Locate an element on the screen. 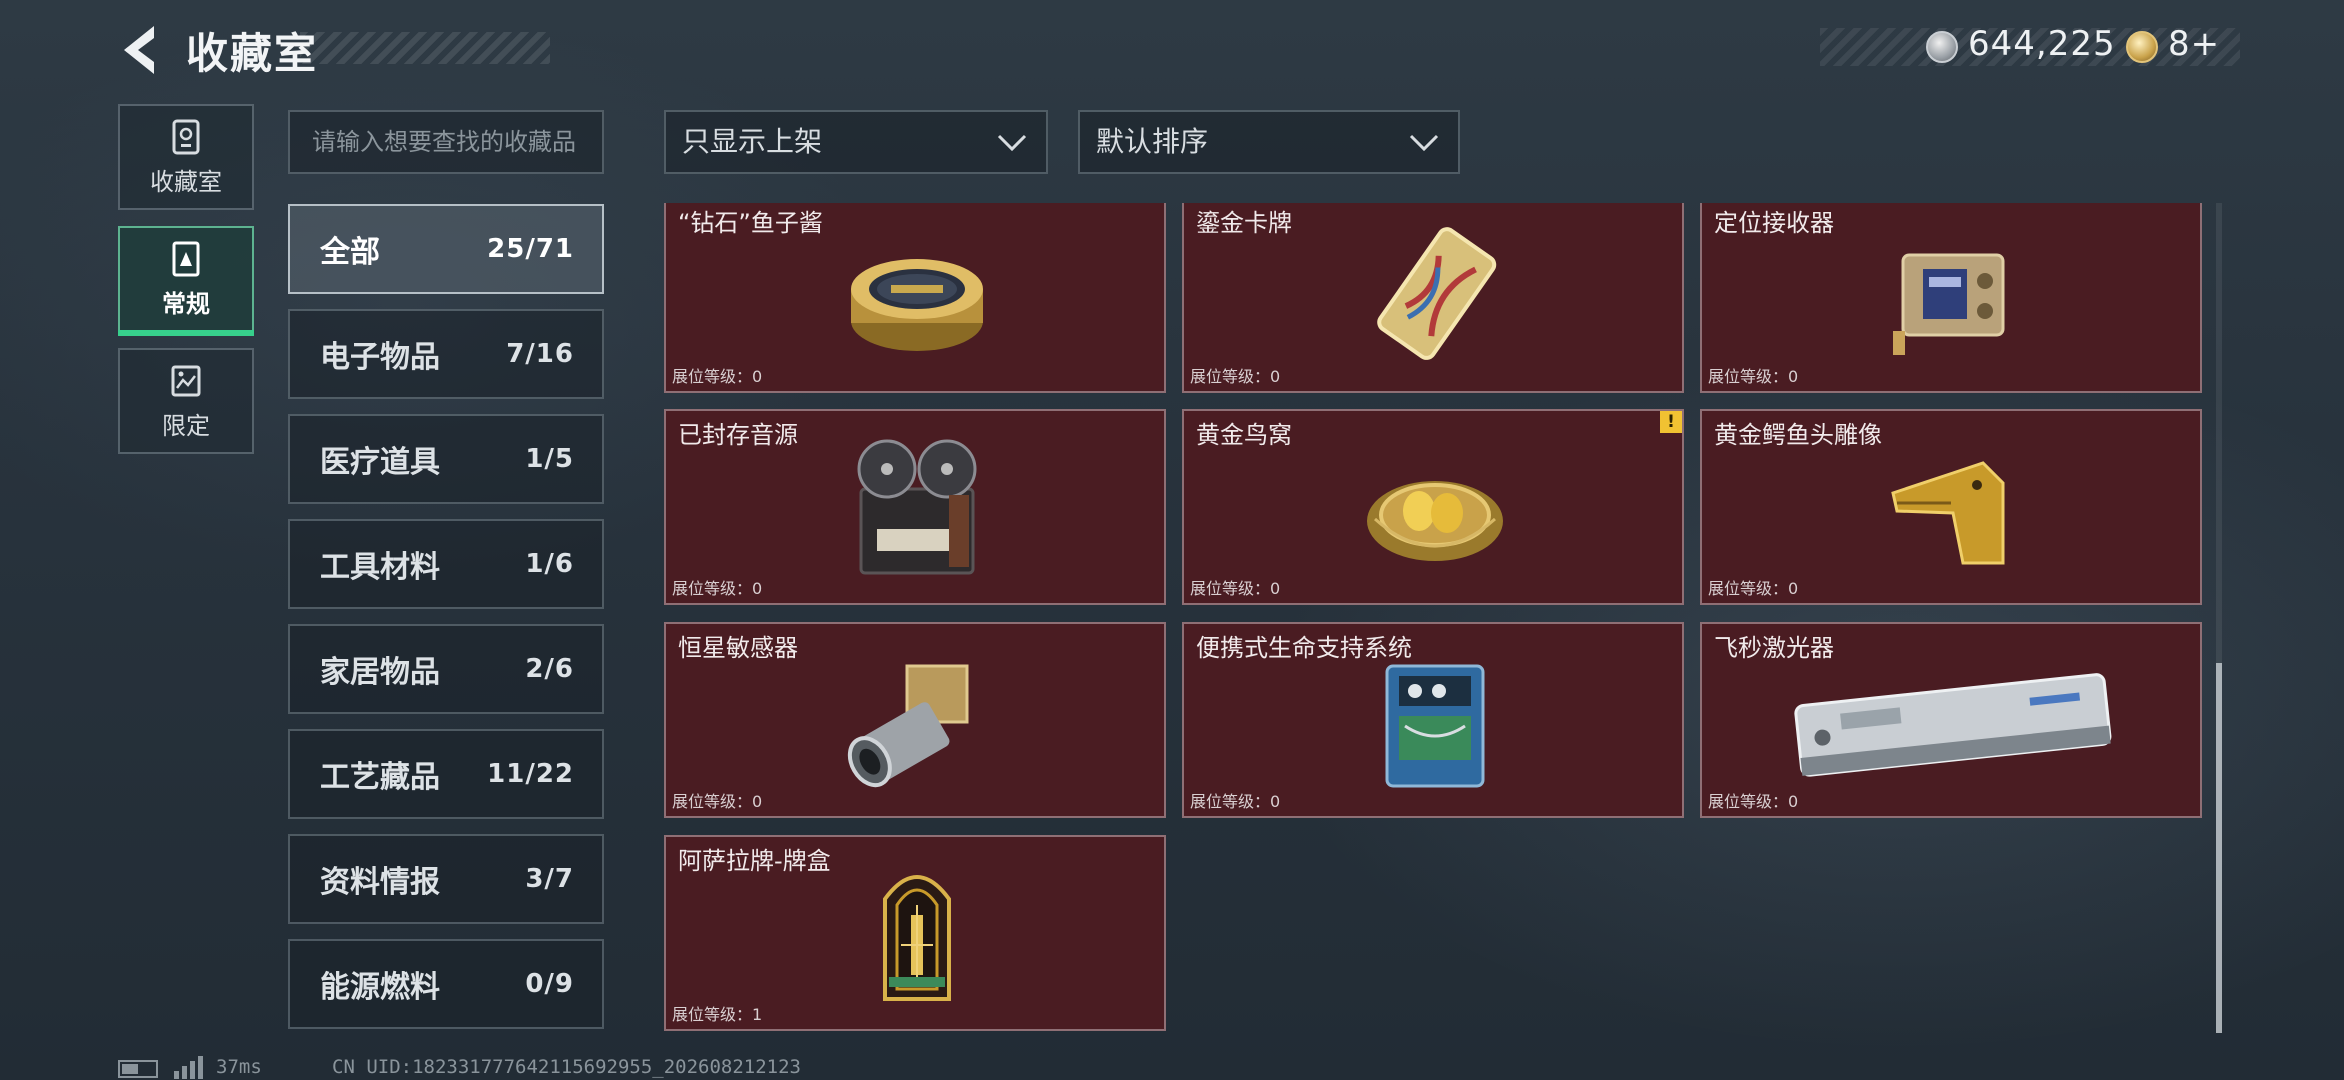 This screenshot has height=1080, width=2344. item-name: 恒星敏感器 is located at coordinates (738, 648).